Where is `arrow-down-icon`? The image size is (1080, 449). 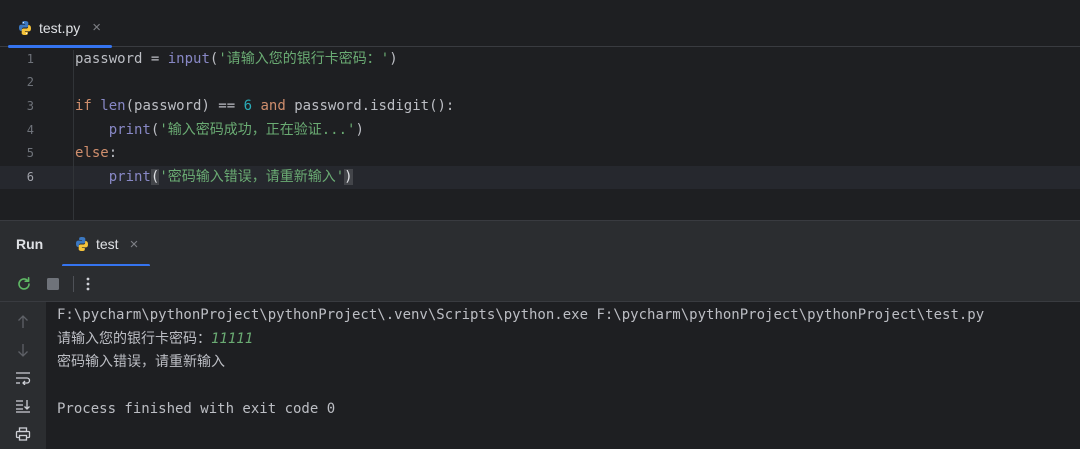 arrow-down-icon is located at coordinates (23, 350).